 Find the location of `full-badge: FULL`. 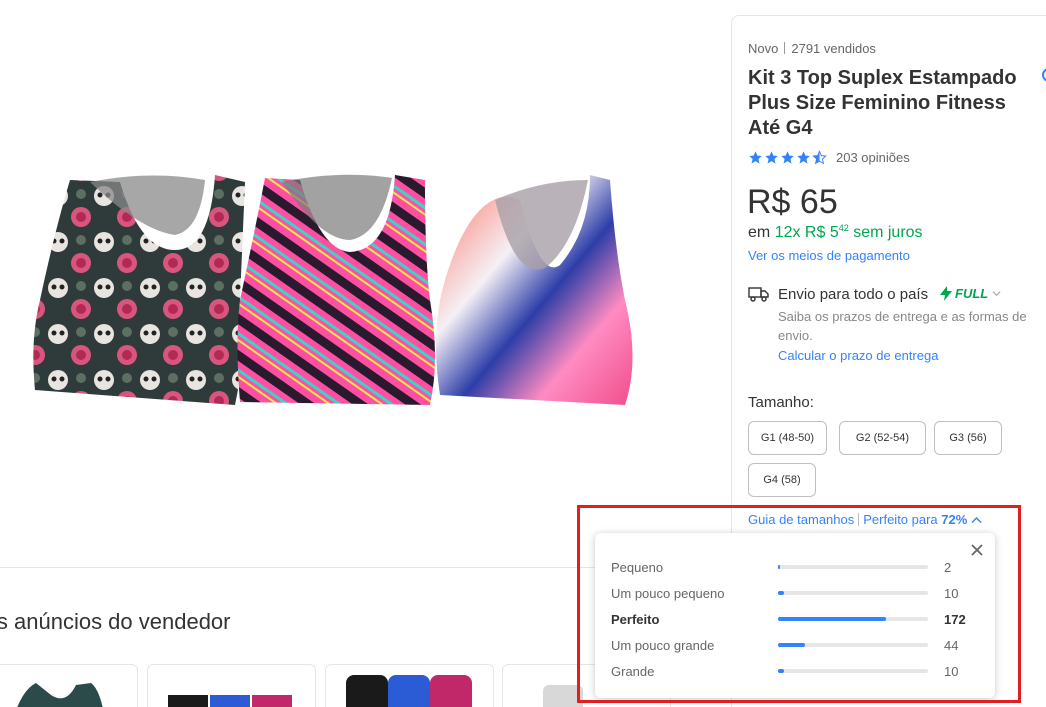

full-badge: FULL is located at coordinates (970, 293).